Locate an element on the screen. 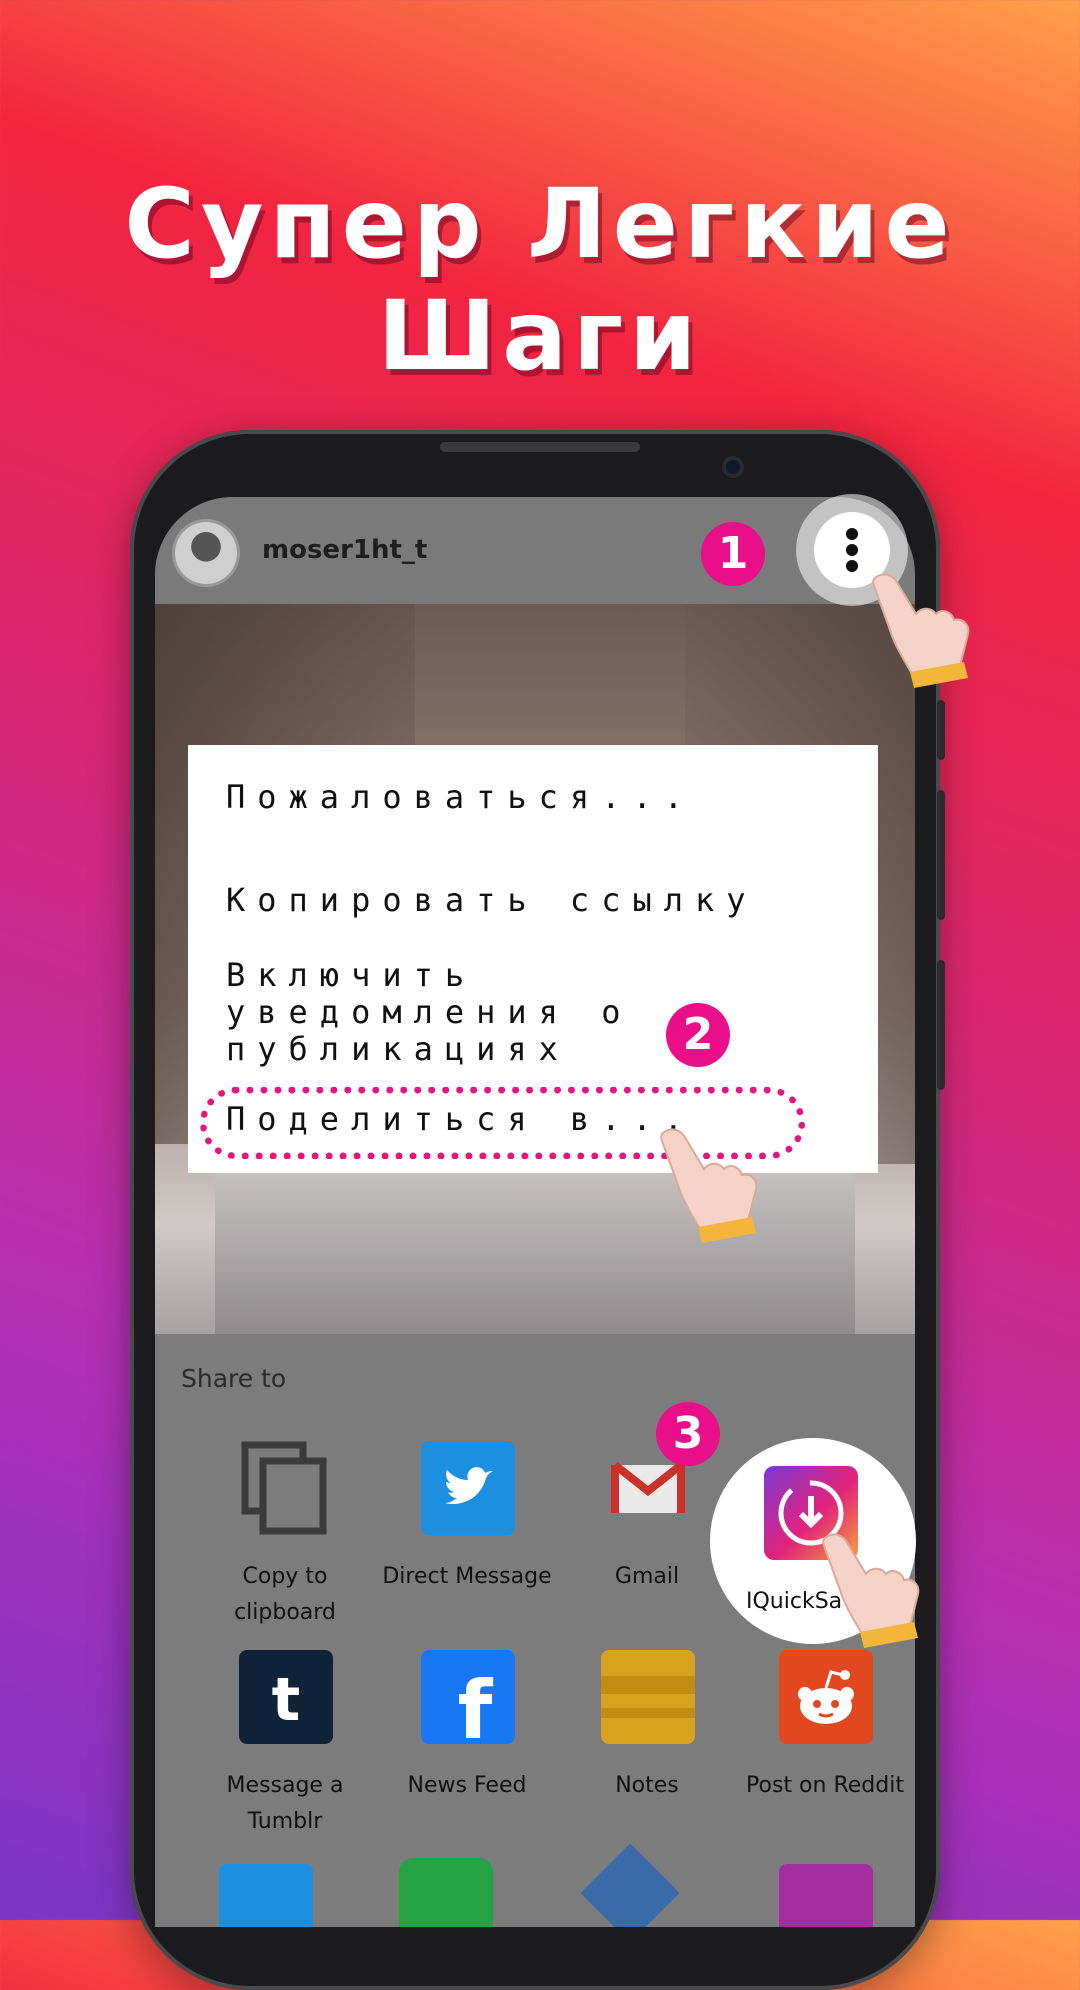 The image size is (1080, 1990). share-app-label: Direct Message is located at coordinates (467, 1576).